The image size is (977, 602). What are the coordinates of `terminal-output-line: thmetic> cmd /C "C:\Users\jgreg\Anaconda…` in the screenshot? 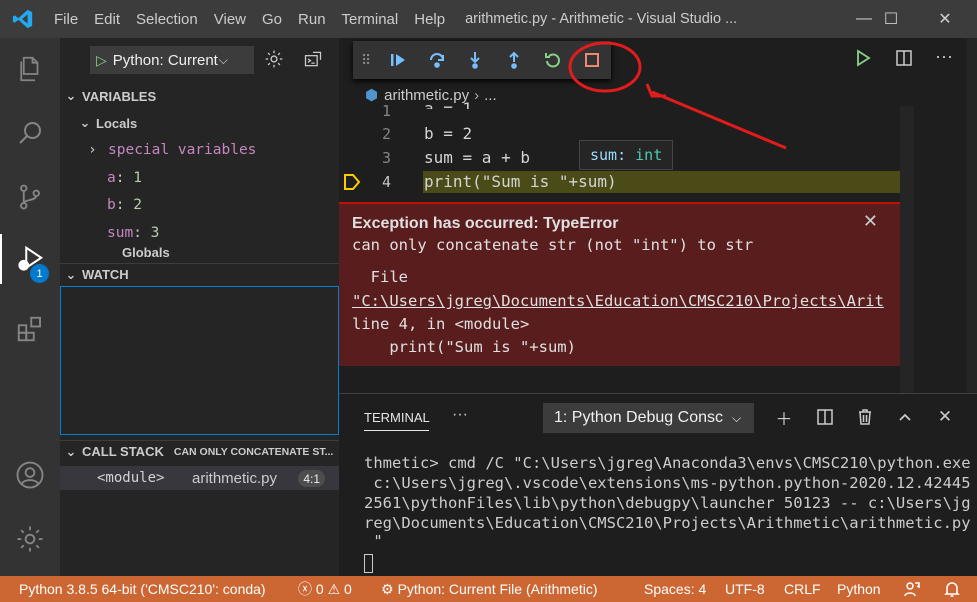 It's located at (667, 463).